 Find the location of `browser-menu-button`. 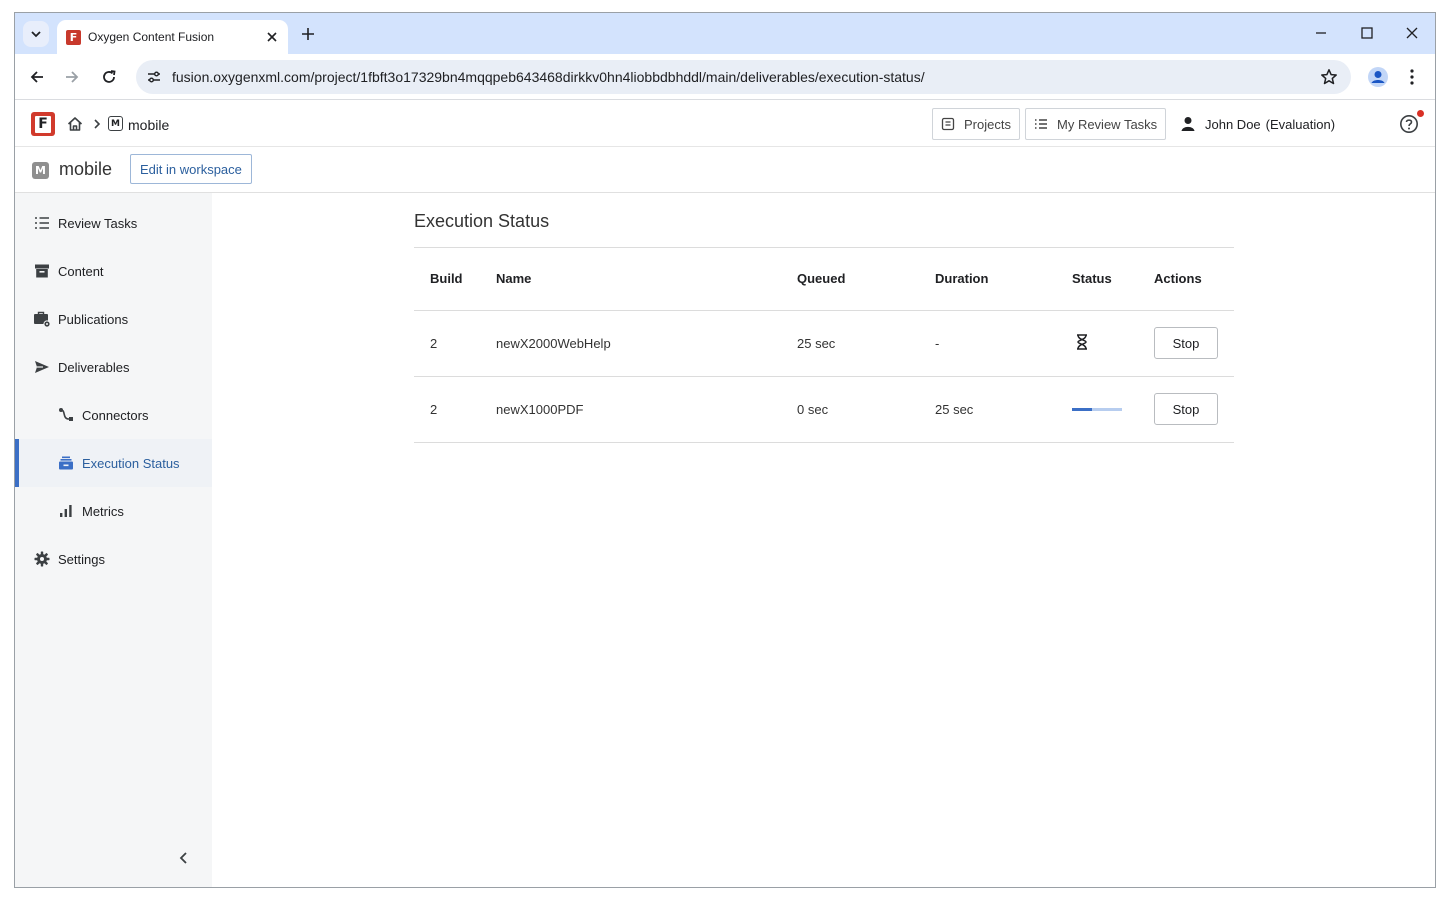

browser-menu-button is located at coordinates (1412, 77).